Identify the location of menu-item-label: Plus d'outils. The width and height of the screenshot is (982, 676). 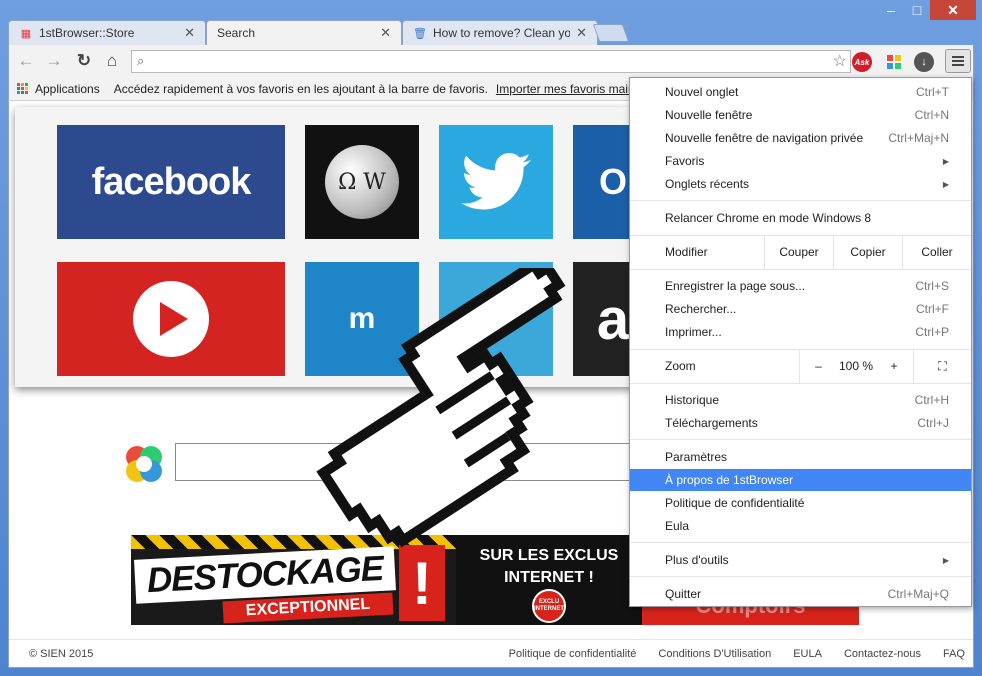
(697, 560).